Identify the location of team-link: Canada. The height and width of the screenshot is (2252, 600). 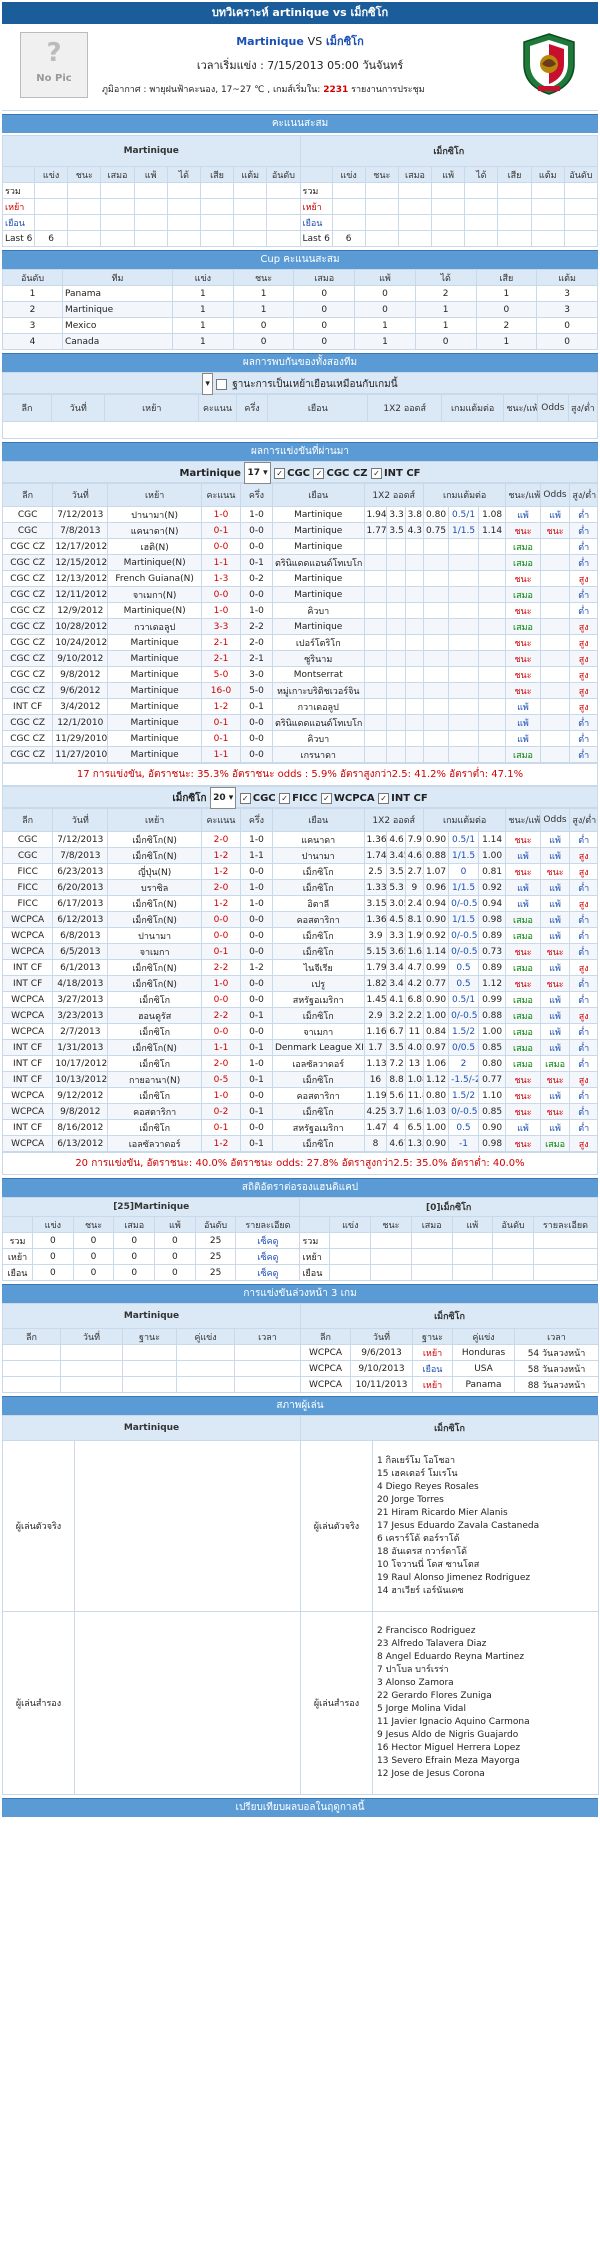
(117, 341).